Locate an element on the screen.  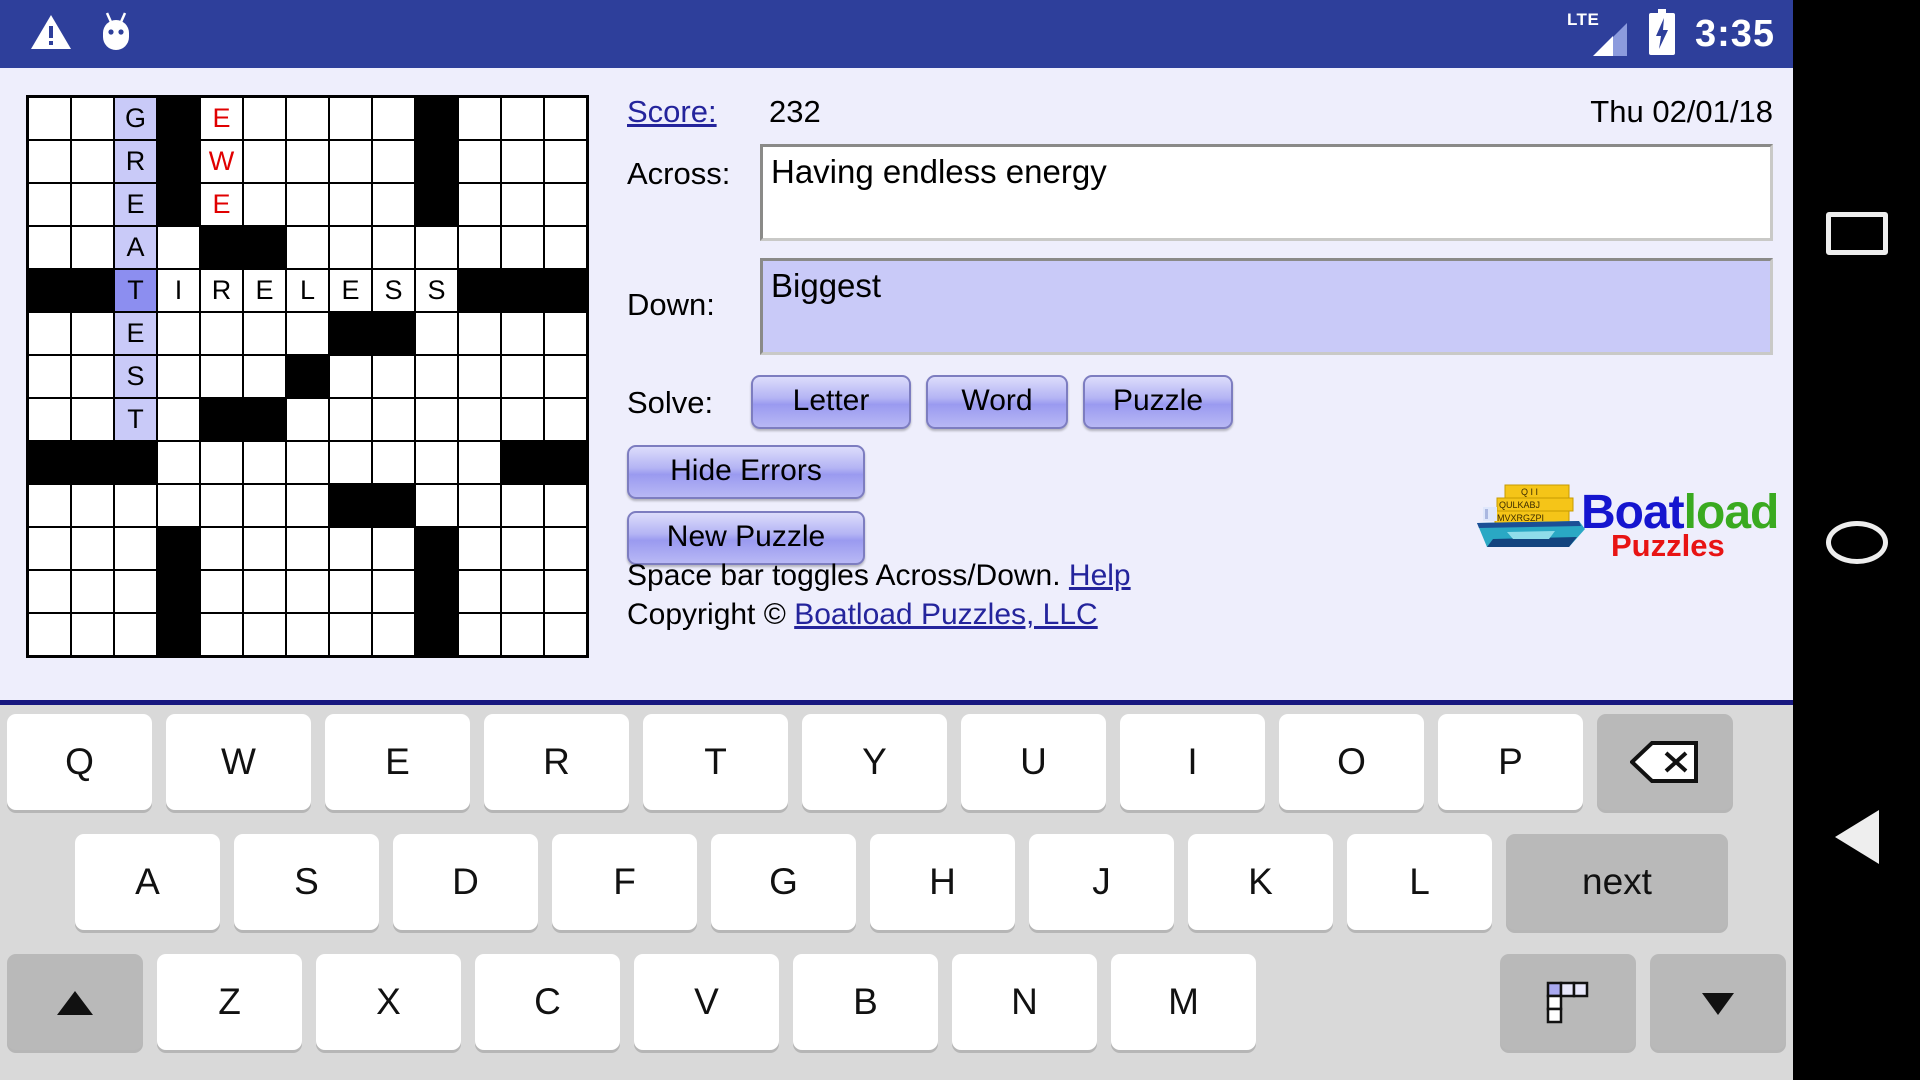
key-s: S is located at coordinates (306, 882).